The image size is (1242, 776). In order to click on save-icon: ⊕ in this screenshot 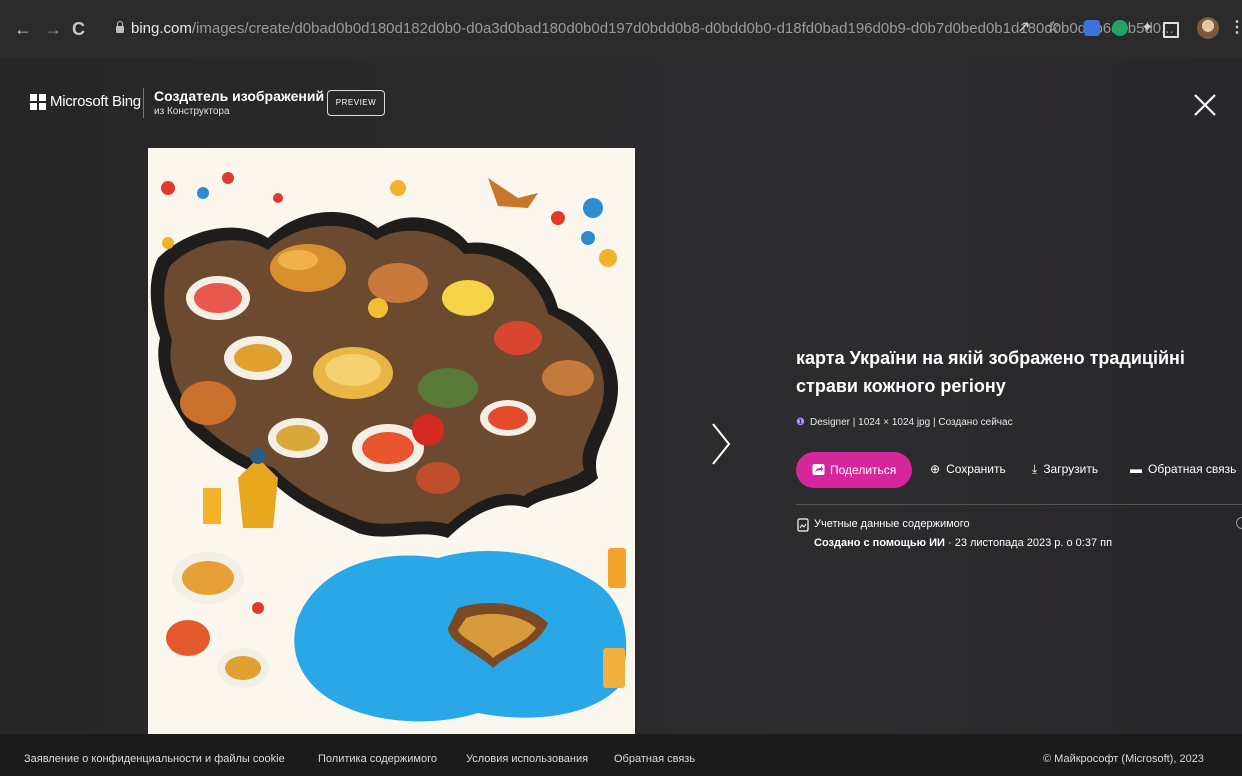, I will do `click(935, 469)`.